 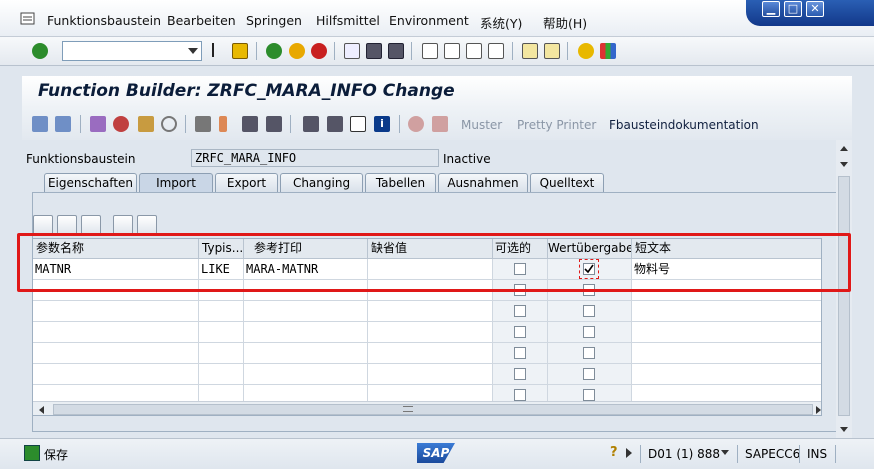 What do you see at coordinates (430, 51) in the screenshot?
I see `first-page-icon` at bounding box center [430, 51].